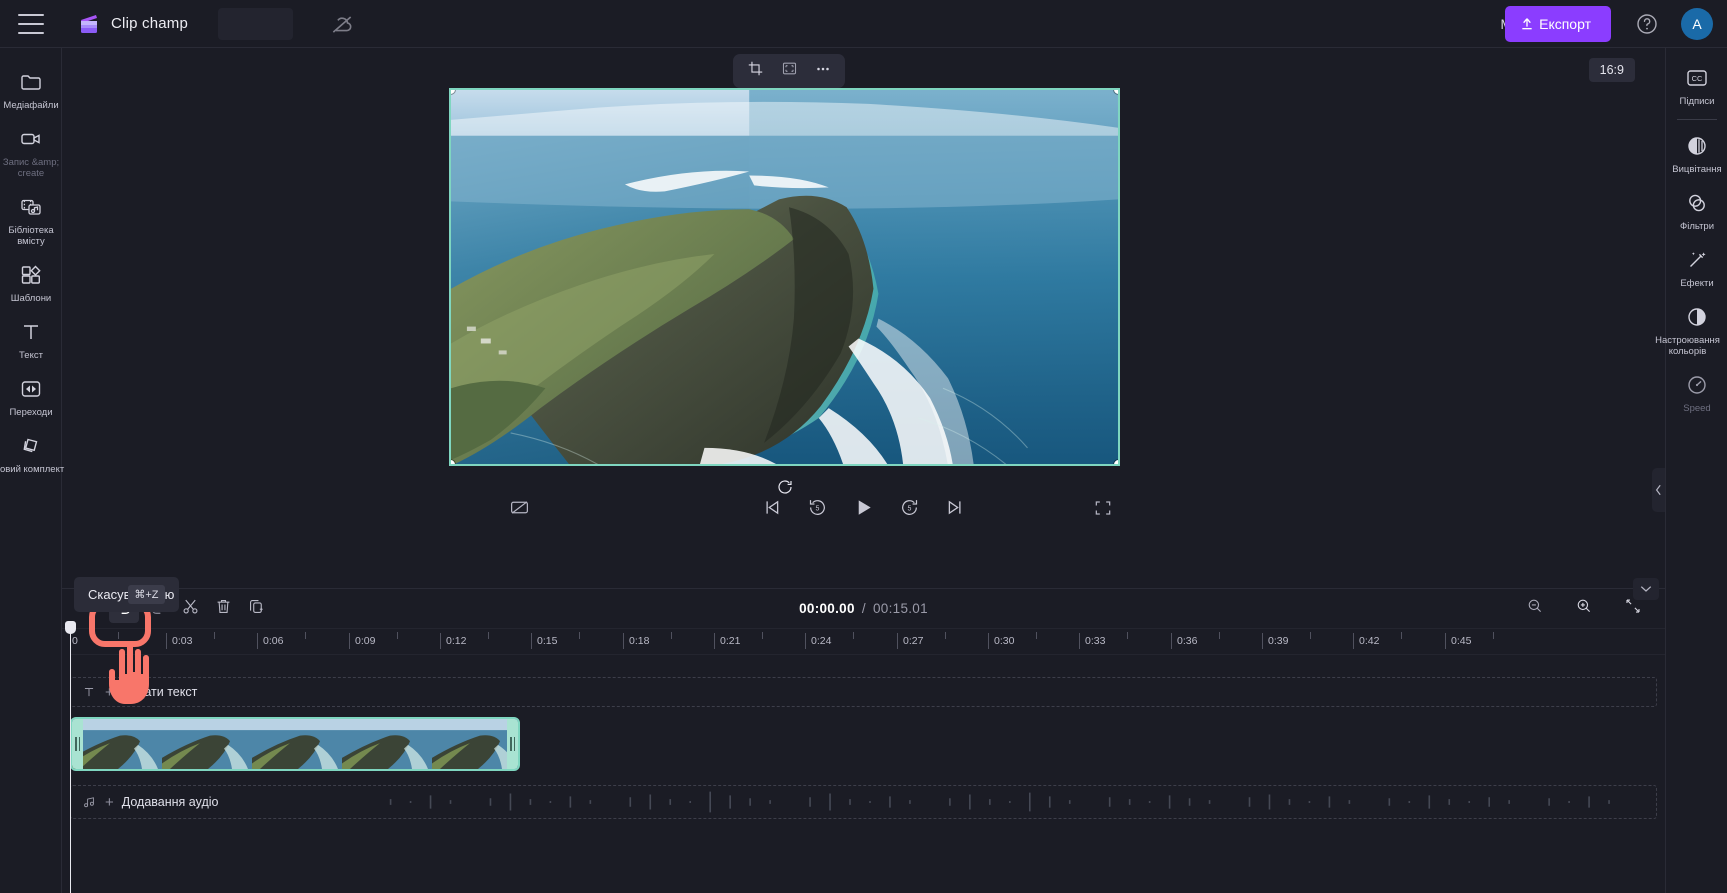 The height and width of the screenshot is (893, 1727). I want to click on resize-handle-top-right, so click(1116, 92).